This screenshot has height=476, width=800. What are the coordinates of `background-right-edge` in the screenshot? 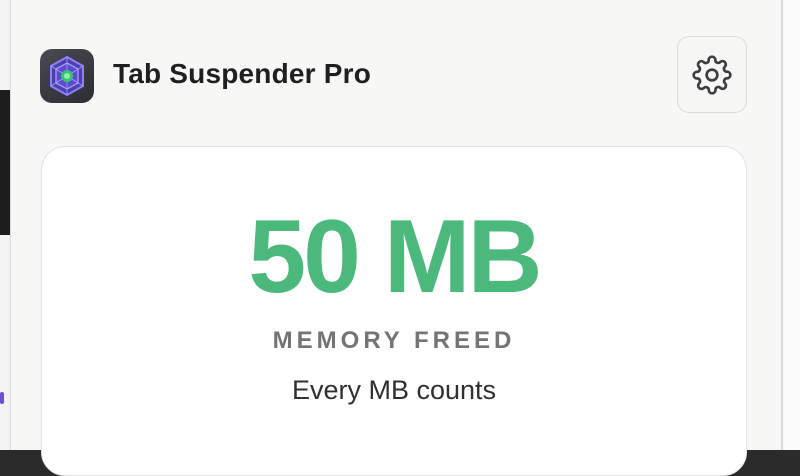 It's located at (791, 225).